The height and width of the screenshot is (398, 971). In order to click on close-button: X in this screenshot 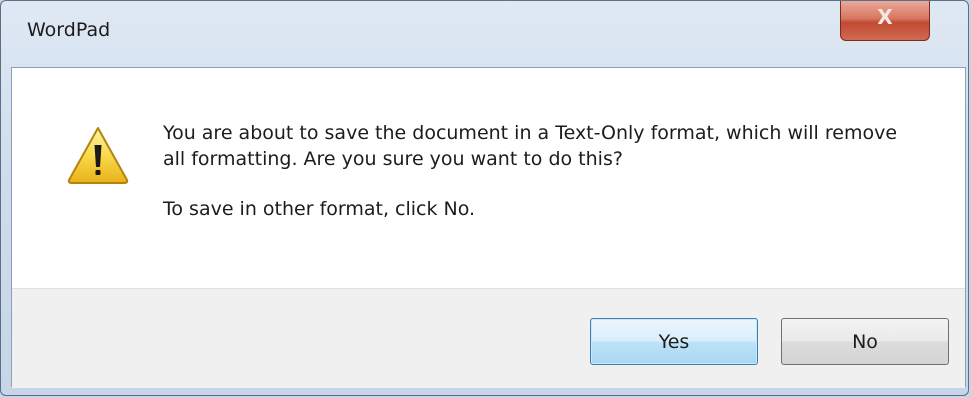, I will do `click(885, 21)`.